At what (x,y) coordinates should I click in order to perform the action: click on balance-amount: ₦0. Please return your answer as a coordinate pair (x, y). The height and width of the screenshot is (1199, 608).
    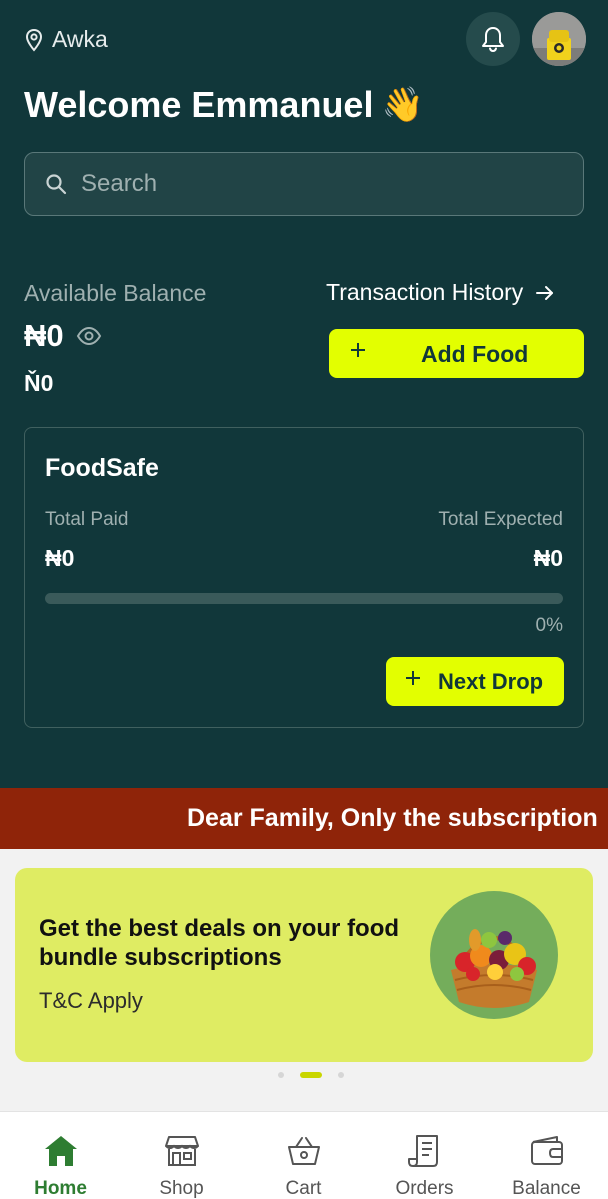
    Looking at the image, I should click on (44, 335).